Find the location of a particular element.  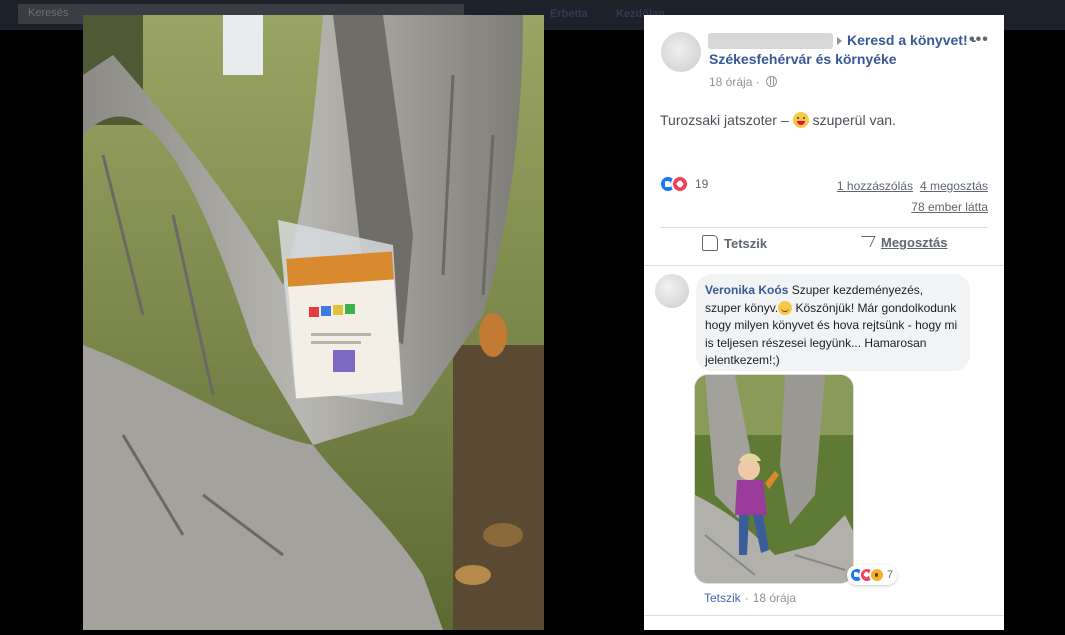

share-button-label: Megosztás is located at coordinates (914, 242).